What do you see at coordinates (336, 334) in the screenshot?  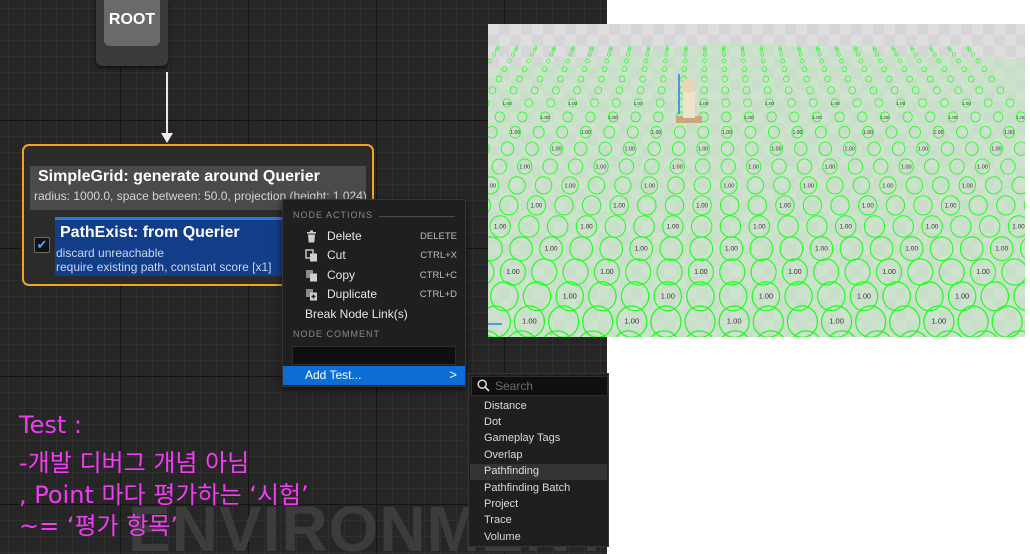 I see `node-comment-header: NODE COMMENT` at bounding box center [336, 334].